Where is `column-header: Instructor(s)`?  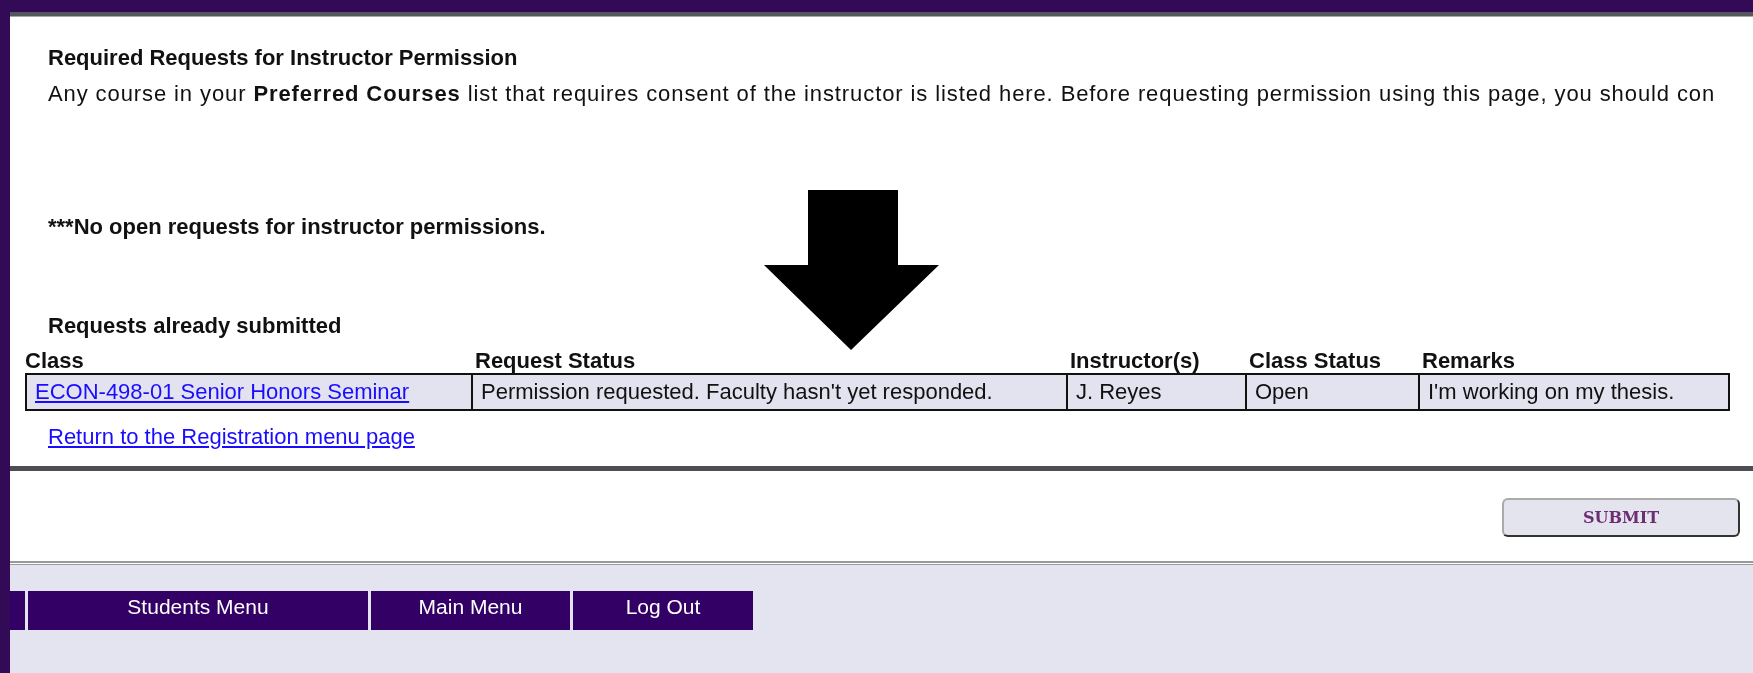
column-header: Instructor(s) is located at coordinates (1135, 360).